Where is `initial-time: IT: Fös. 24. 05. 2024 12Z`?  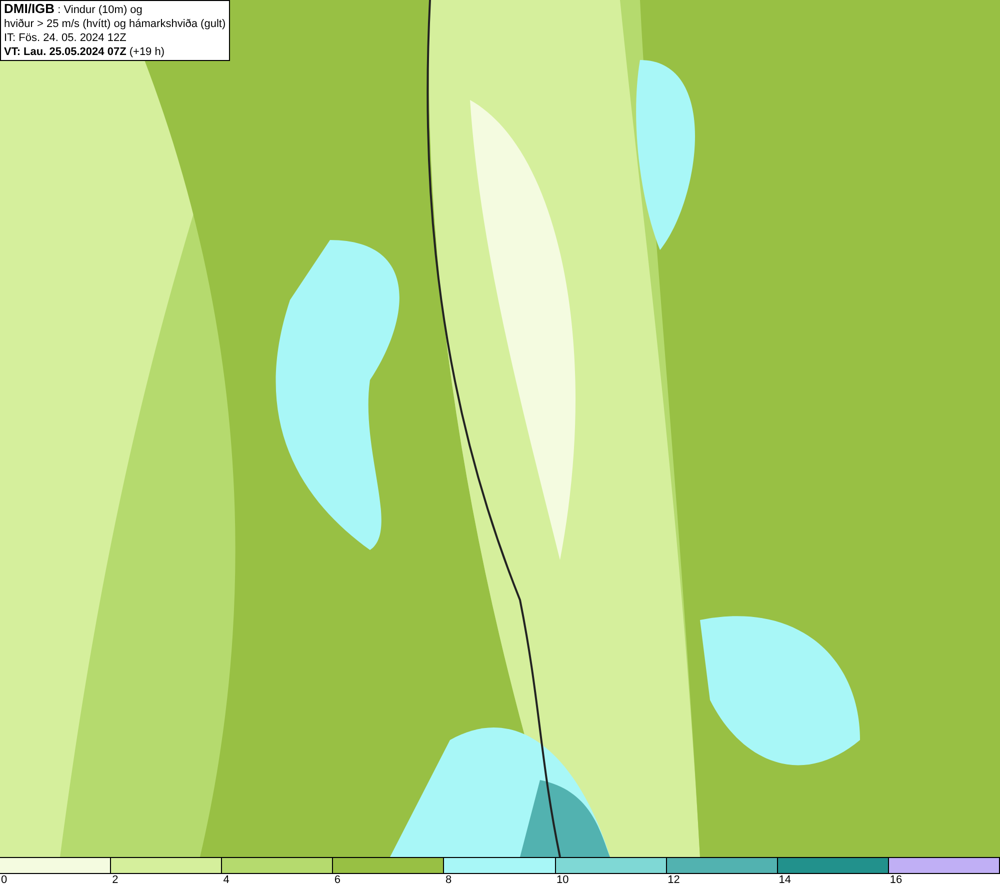 initial-time: IT: Fös. 24. 05. 2024 12Z is located at coordinates (66, 38).